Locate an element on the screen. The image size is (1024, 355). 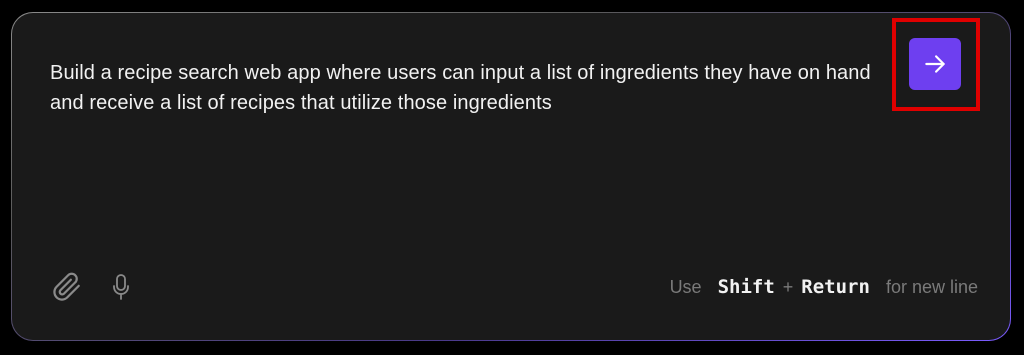
highlight-box is located at coordinates (936, 64).